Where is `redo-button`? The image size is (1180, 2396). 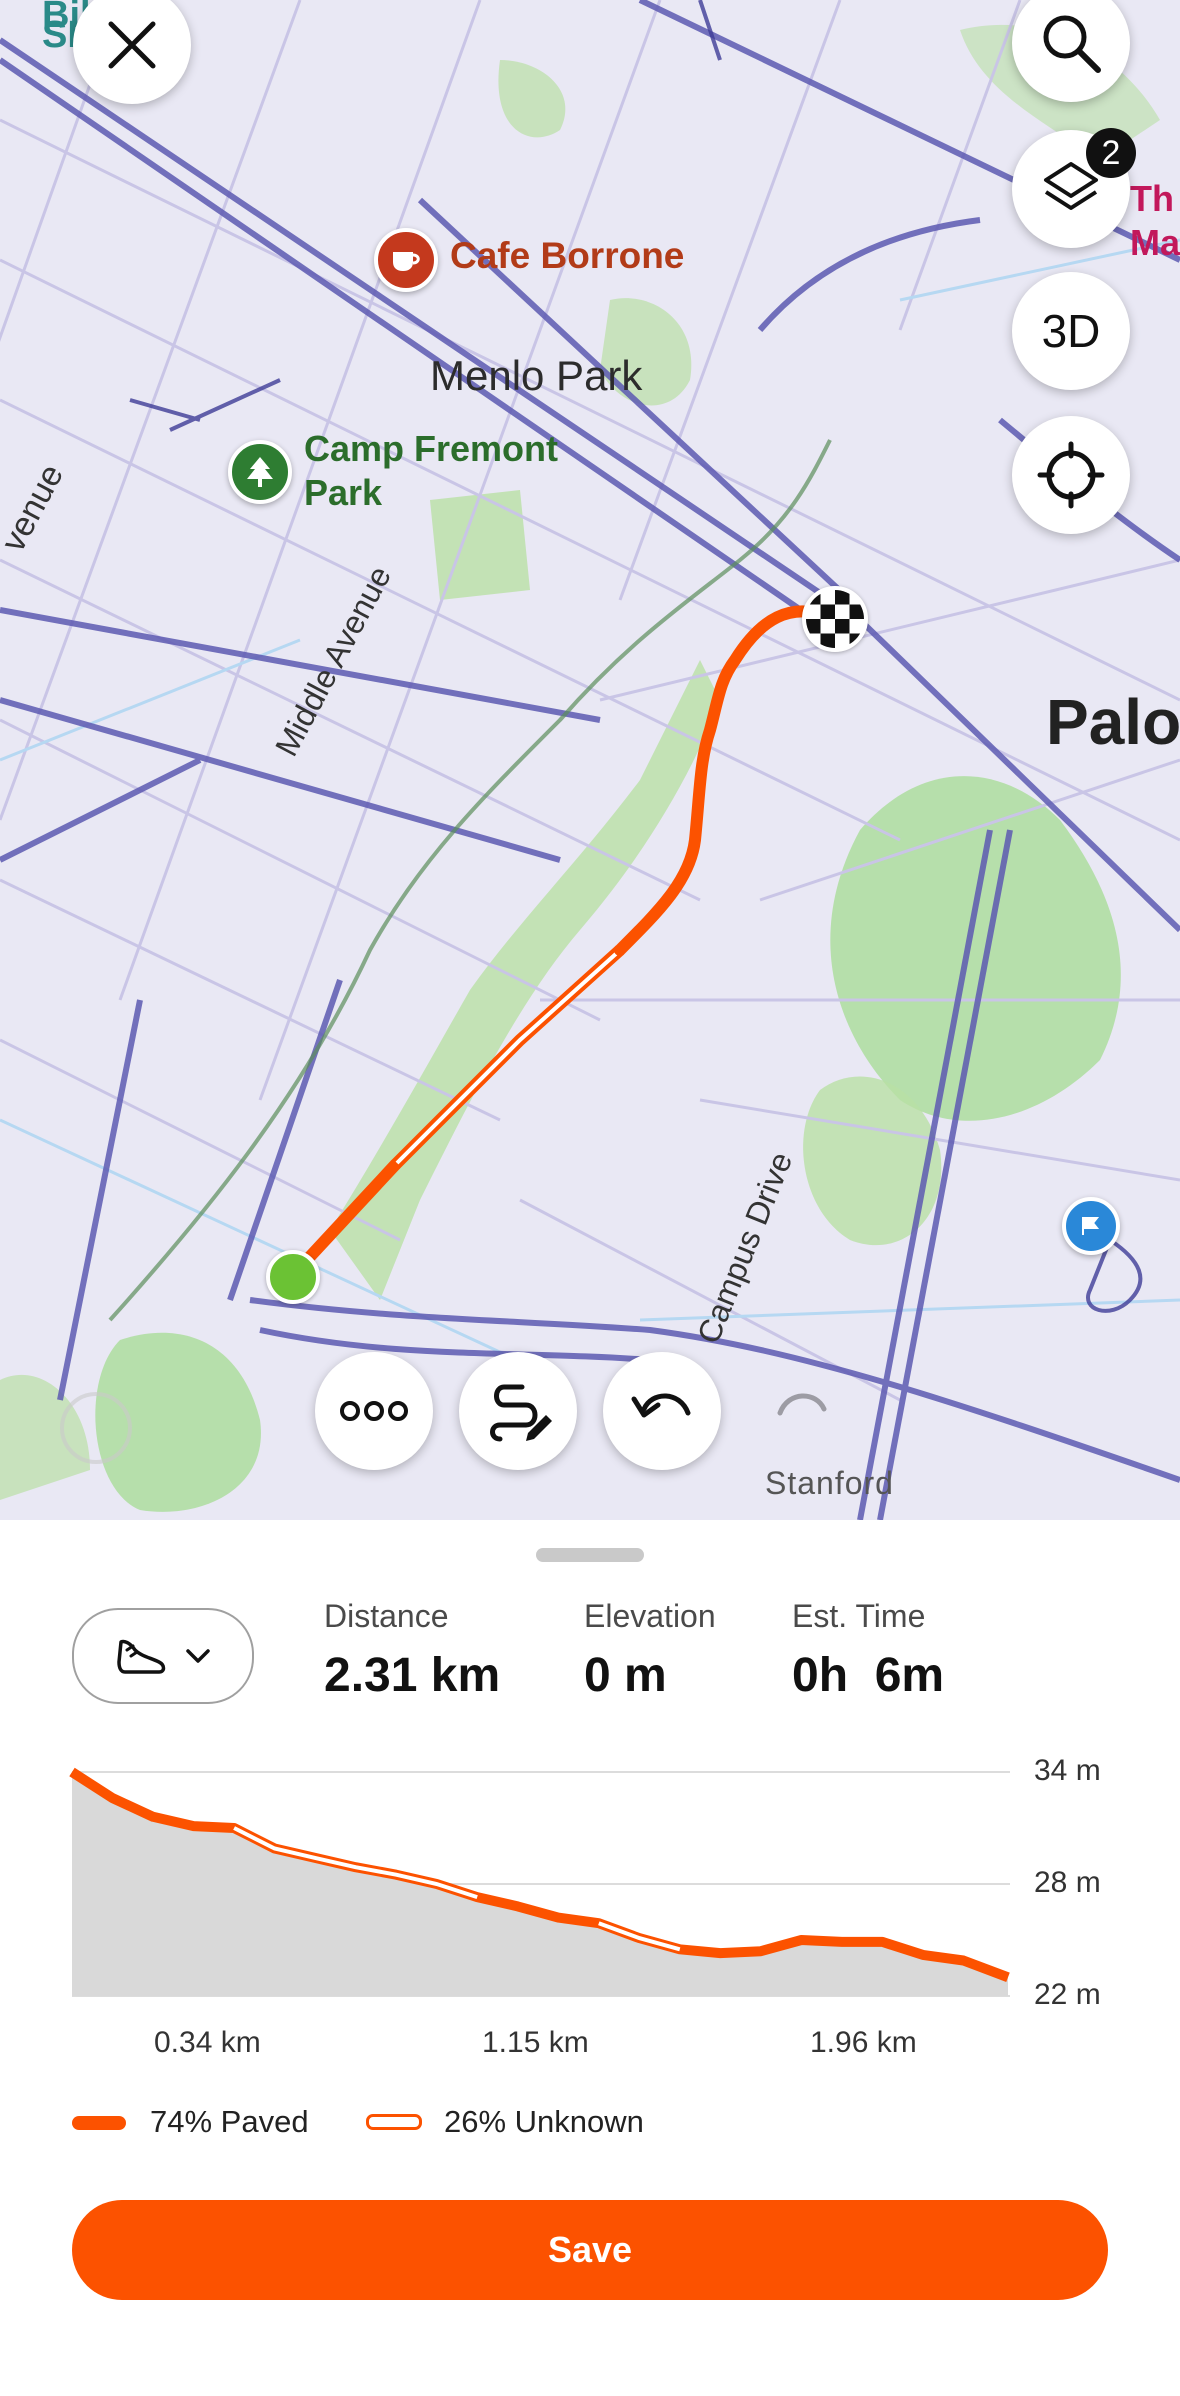
redo-button is located at coordinates (806, 1411).